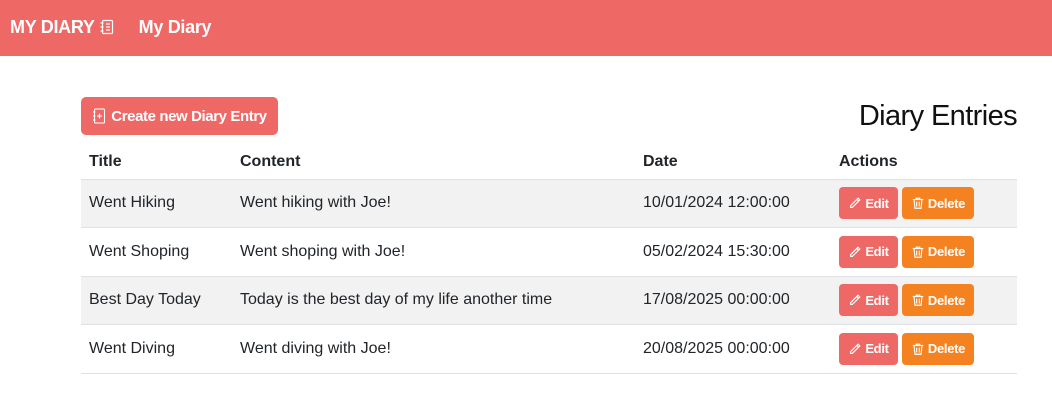 The image size is (1052, 409). Describe the element at coordinates (733, 300) in the screenshot. I see `cell-date: 17/08/2025 00:00:00` at that location.